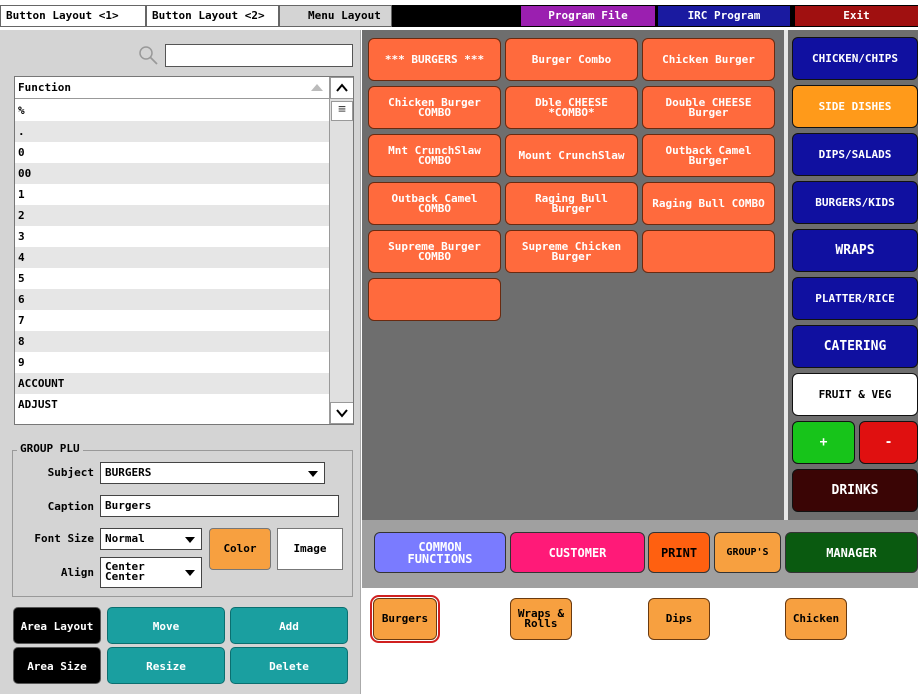  Describe the element at coordinates (434, 59) in the screenshot. I see `menu-button: *** BURGERS ***` at that location.